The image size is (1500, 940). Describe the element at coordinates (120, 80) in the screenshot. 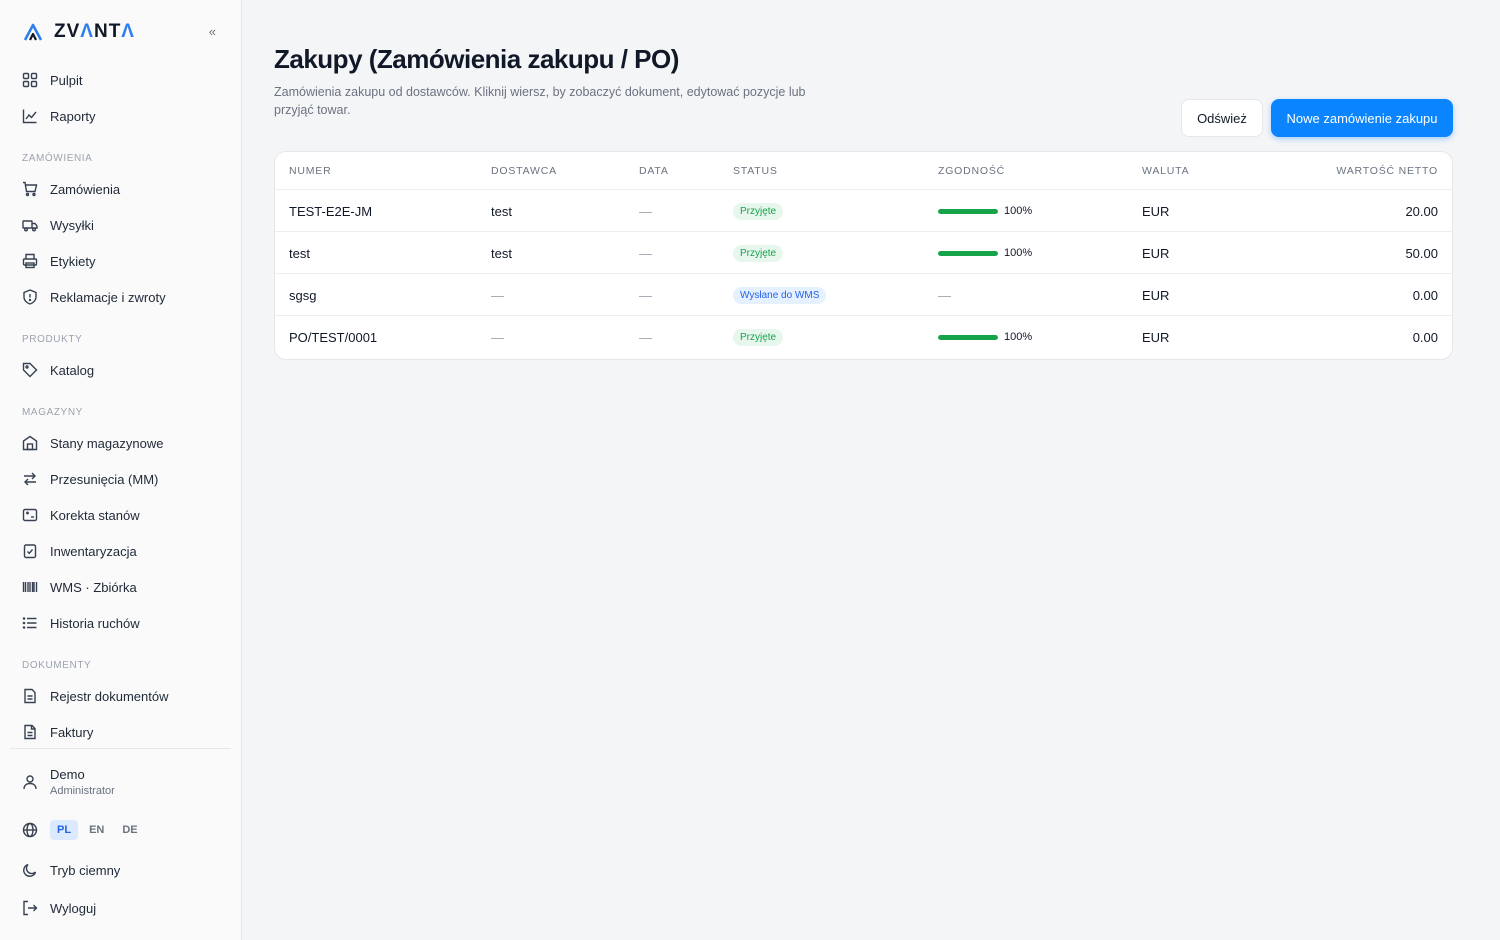

I see `nav-item-pulpit: Pulpit` at that location.